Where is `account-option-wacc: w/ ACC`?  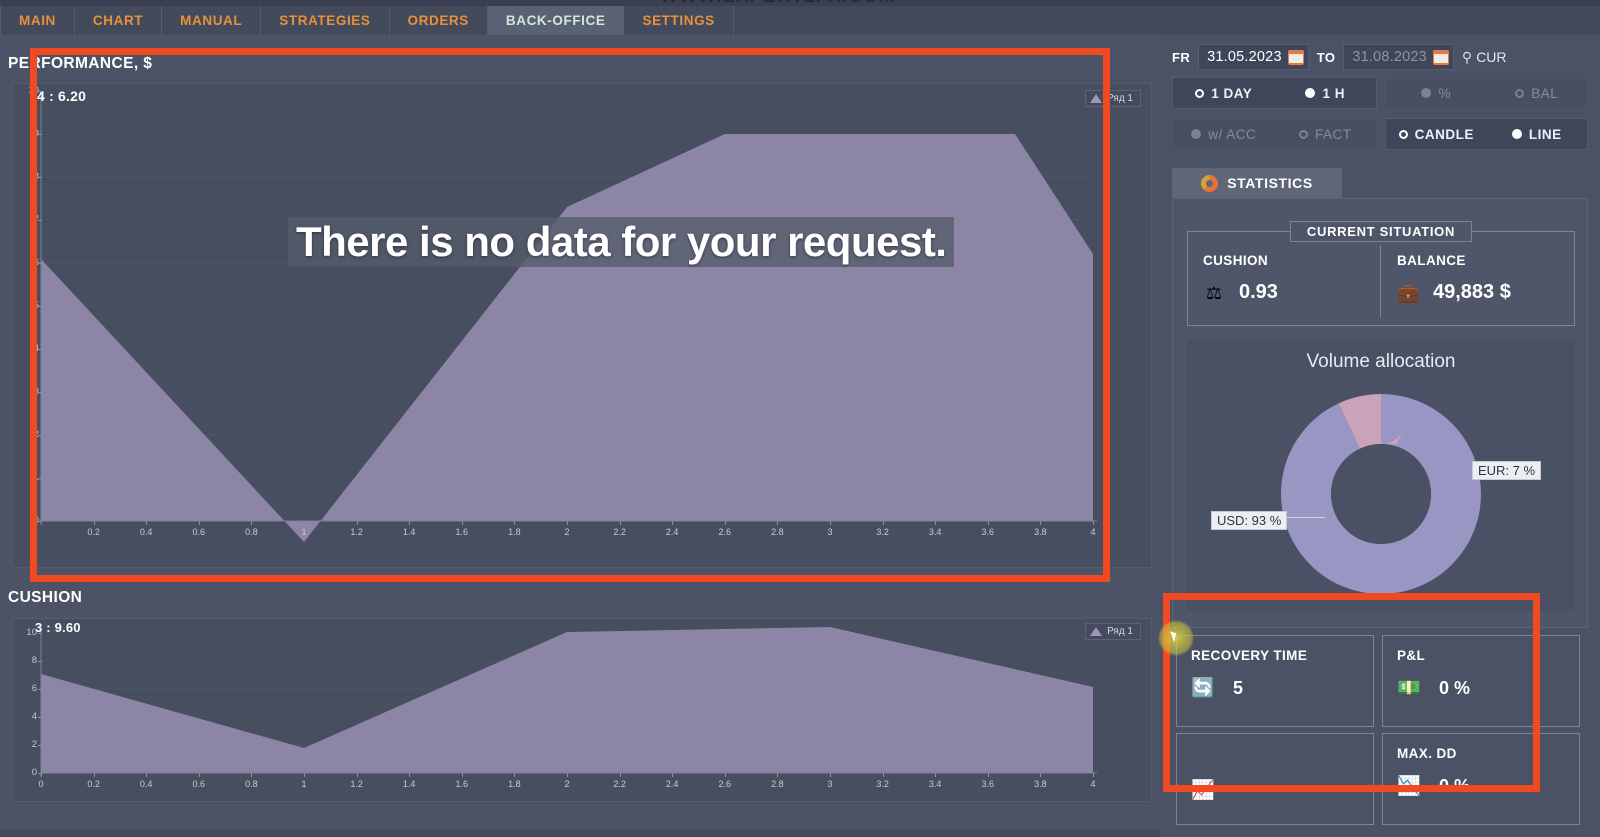 account-option-wacc: w/ ACC is located at coordinates (1224, 134).